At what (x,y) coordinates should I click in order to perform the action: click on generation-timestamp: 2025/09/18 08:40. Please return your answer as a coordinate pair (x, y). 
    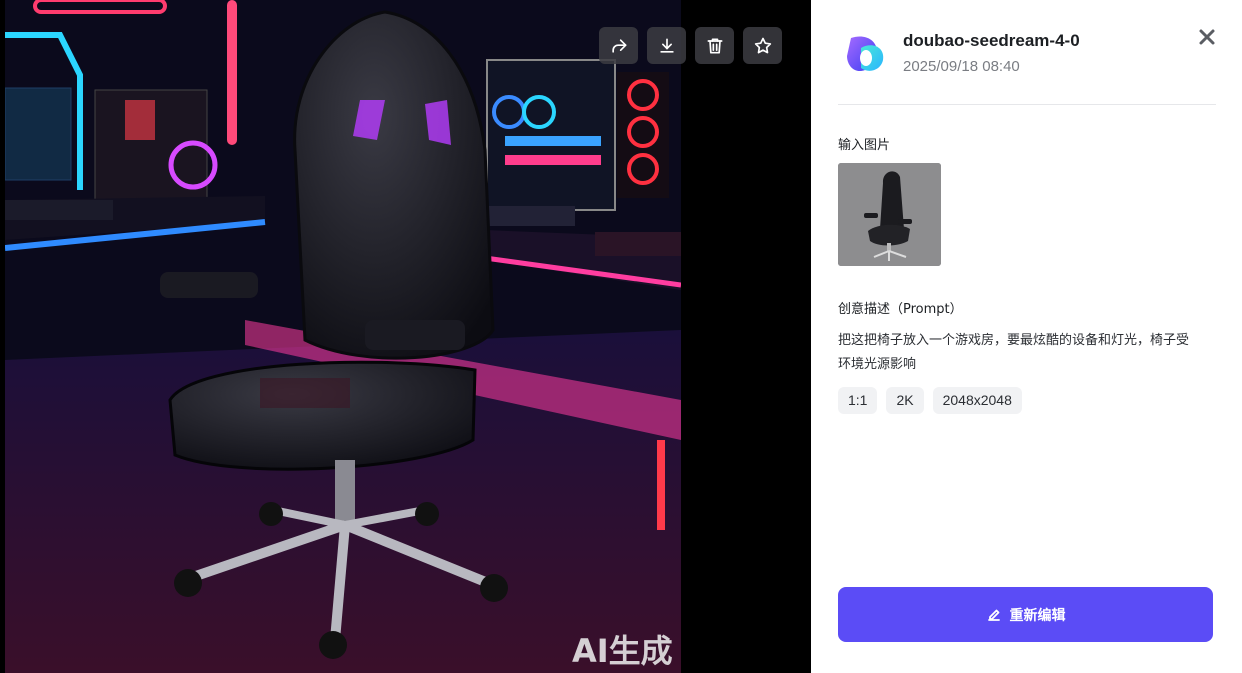
    Looking at the image, I should click on (961, 66).